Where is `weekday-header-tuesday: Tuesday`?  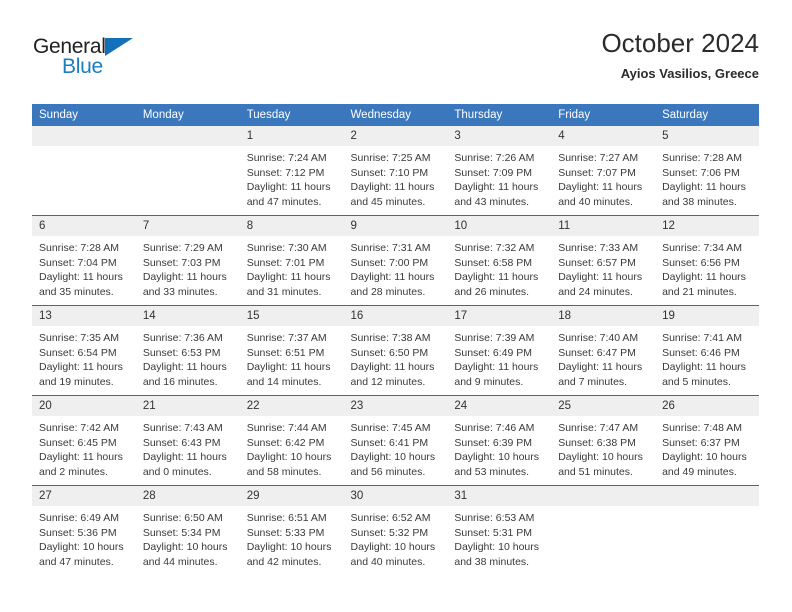
weekday-header-tuesday: Tuesday is located at coordinates (291, 115).